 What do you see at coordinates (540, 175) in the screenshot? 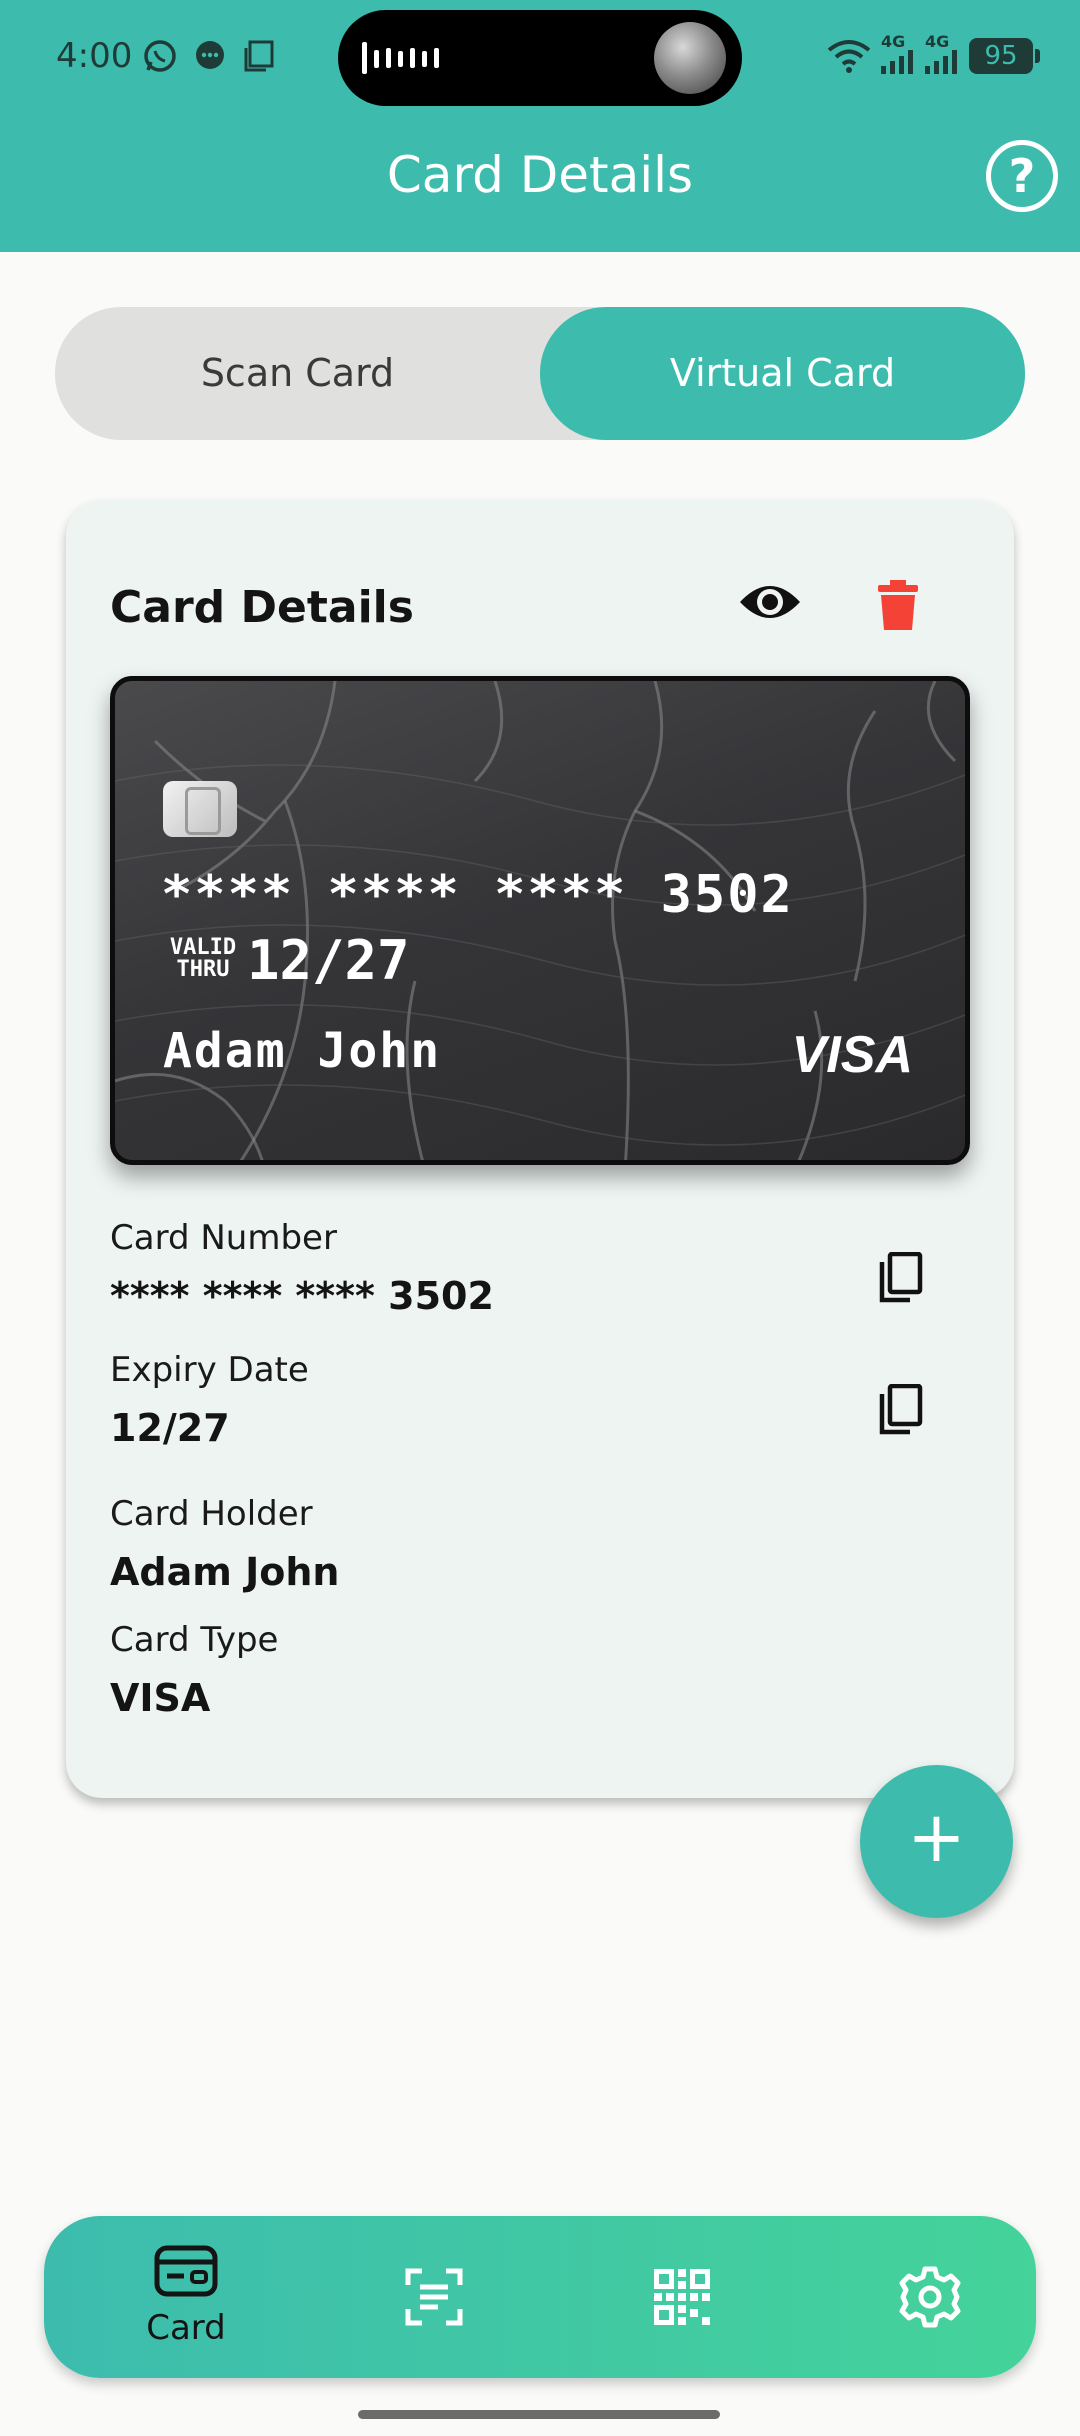
I see `page-title: Card Details` at bounding box center [540, 175].